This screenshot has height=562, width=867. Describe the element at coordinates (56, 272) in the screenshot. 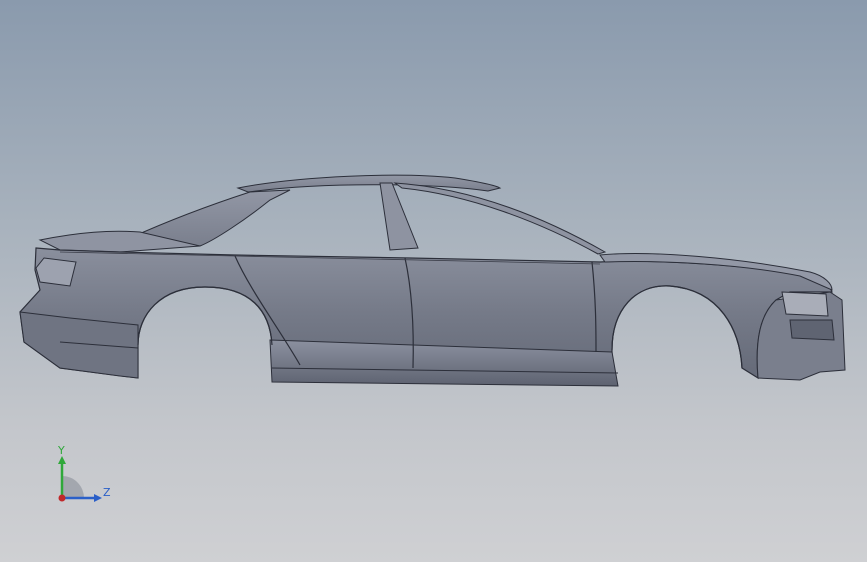

I see `rear-light-recess` at that location.